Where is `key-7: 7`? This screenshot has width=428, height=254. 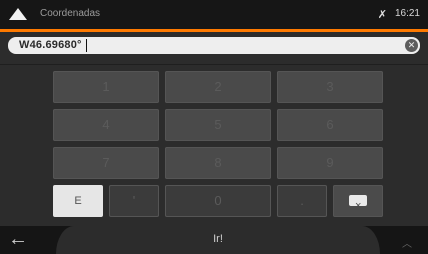
key-7: 7 is located at coordinates (106, 163).